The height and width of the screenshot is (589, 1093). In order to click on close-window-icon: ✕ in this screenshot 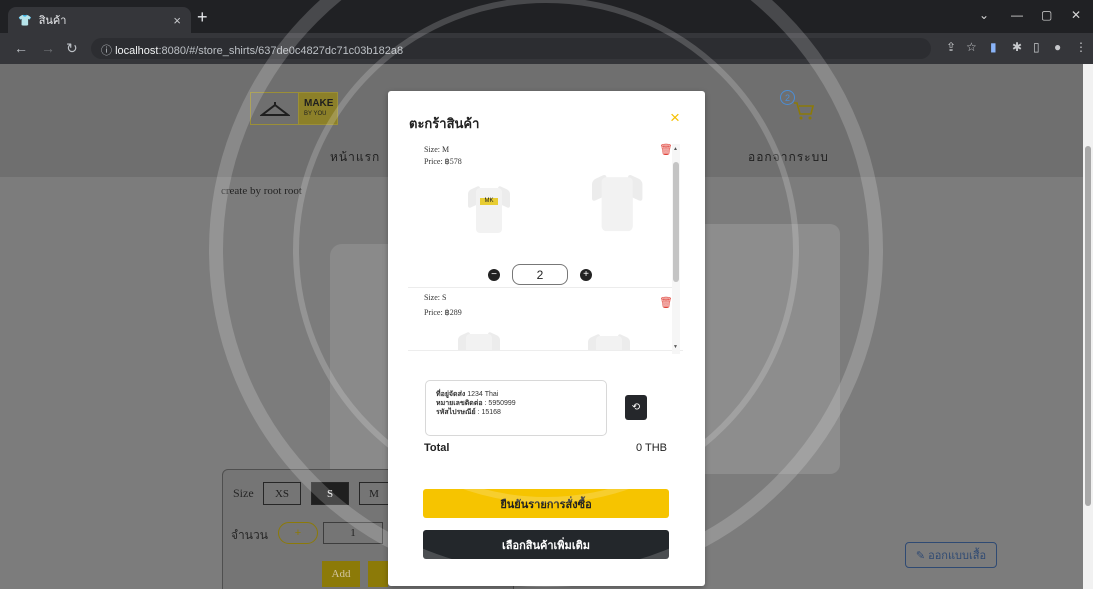, I will do `click(1076, 15)`.